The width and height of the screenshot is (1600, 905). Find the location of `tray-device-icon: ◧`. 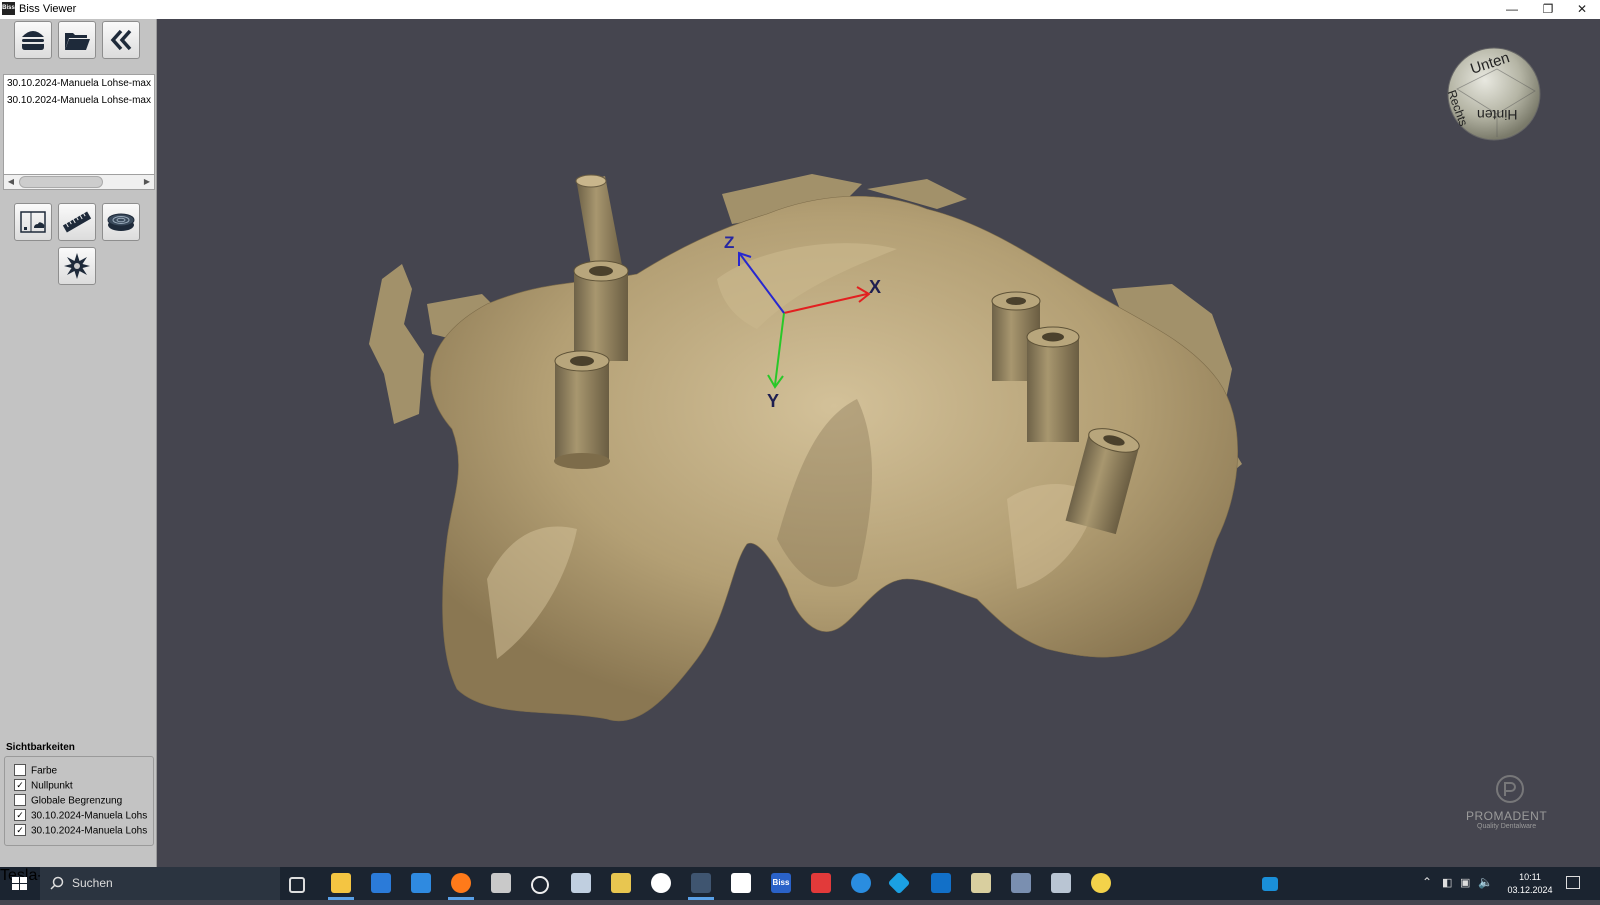

tray-device-icon: ◧ is located at coordinates (1447, 882).